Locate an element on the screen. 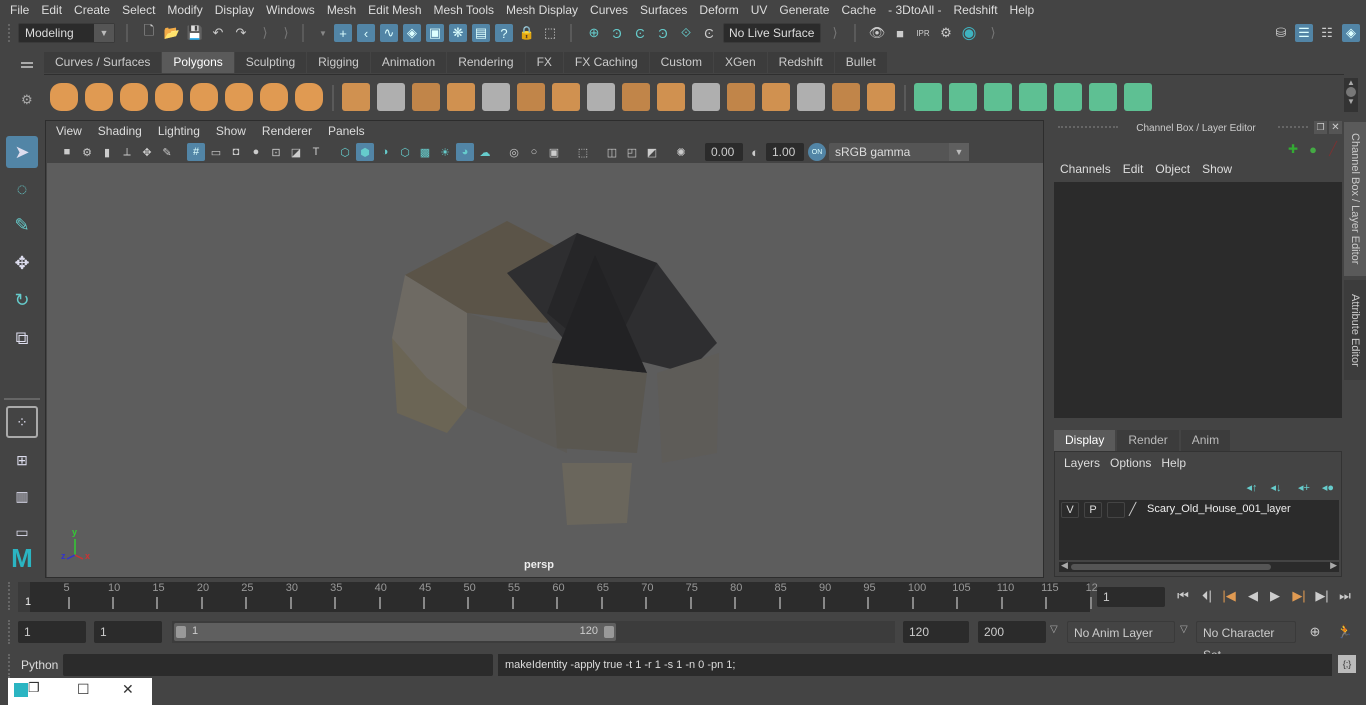  shelf-tab-sculpting: Sculpting is located at coordinates (270, 62).